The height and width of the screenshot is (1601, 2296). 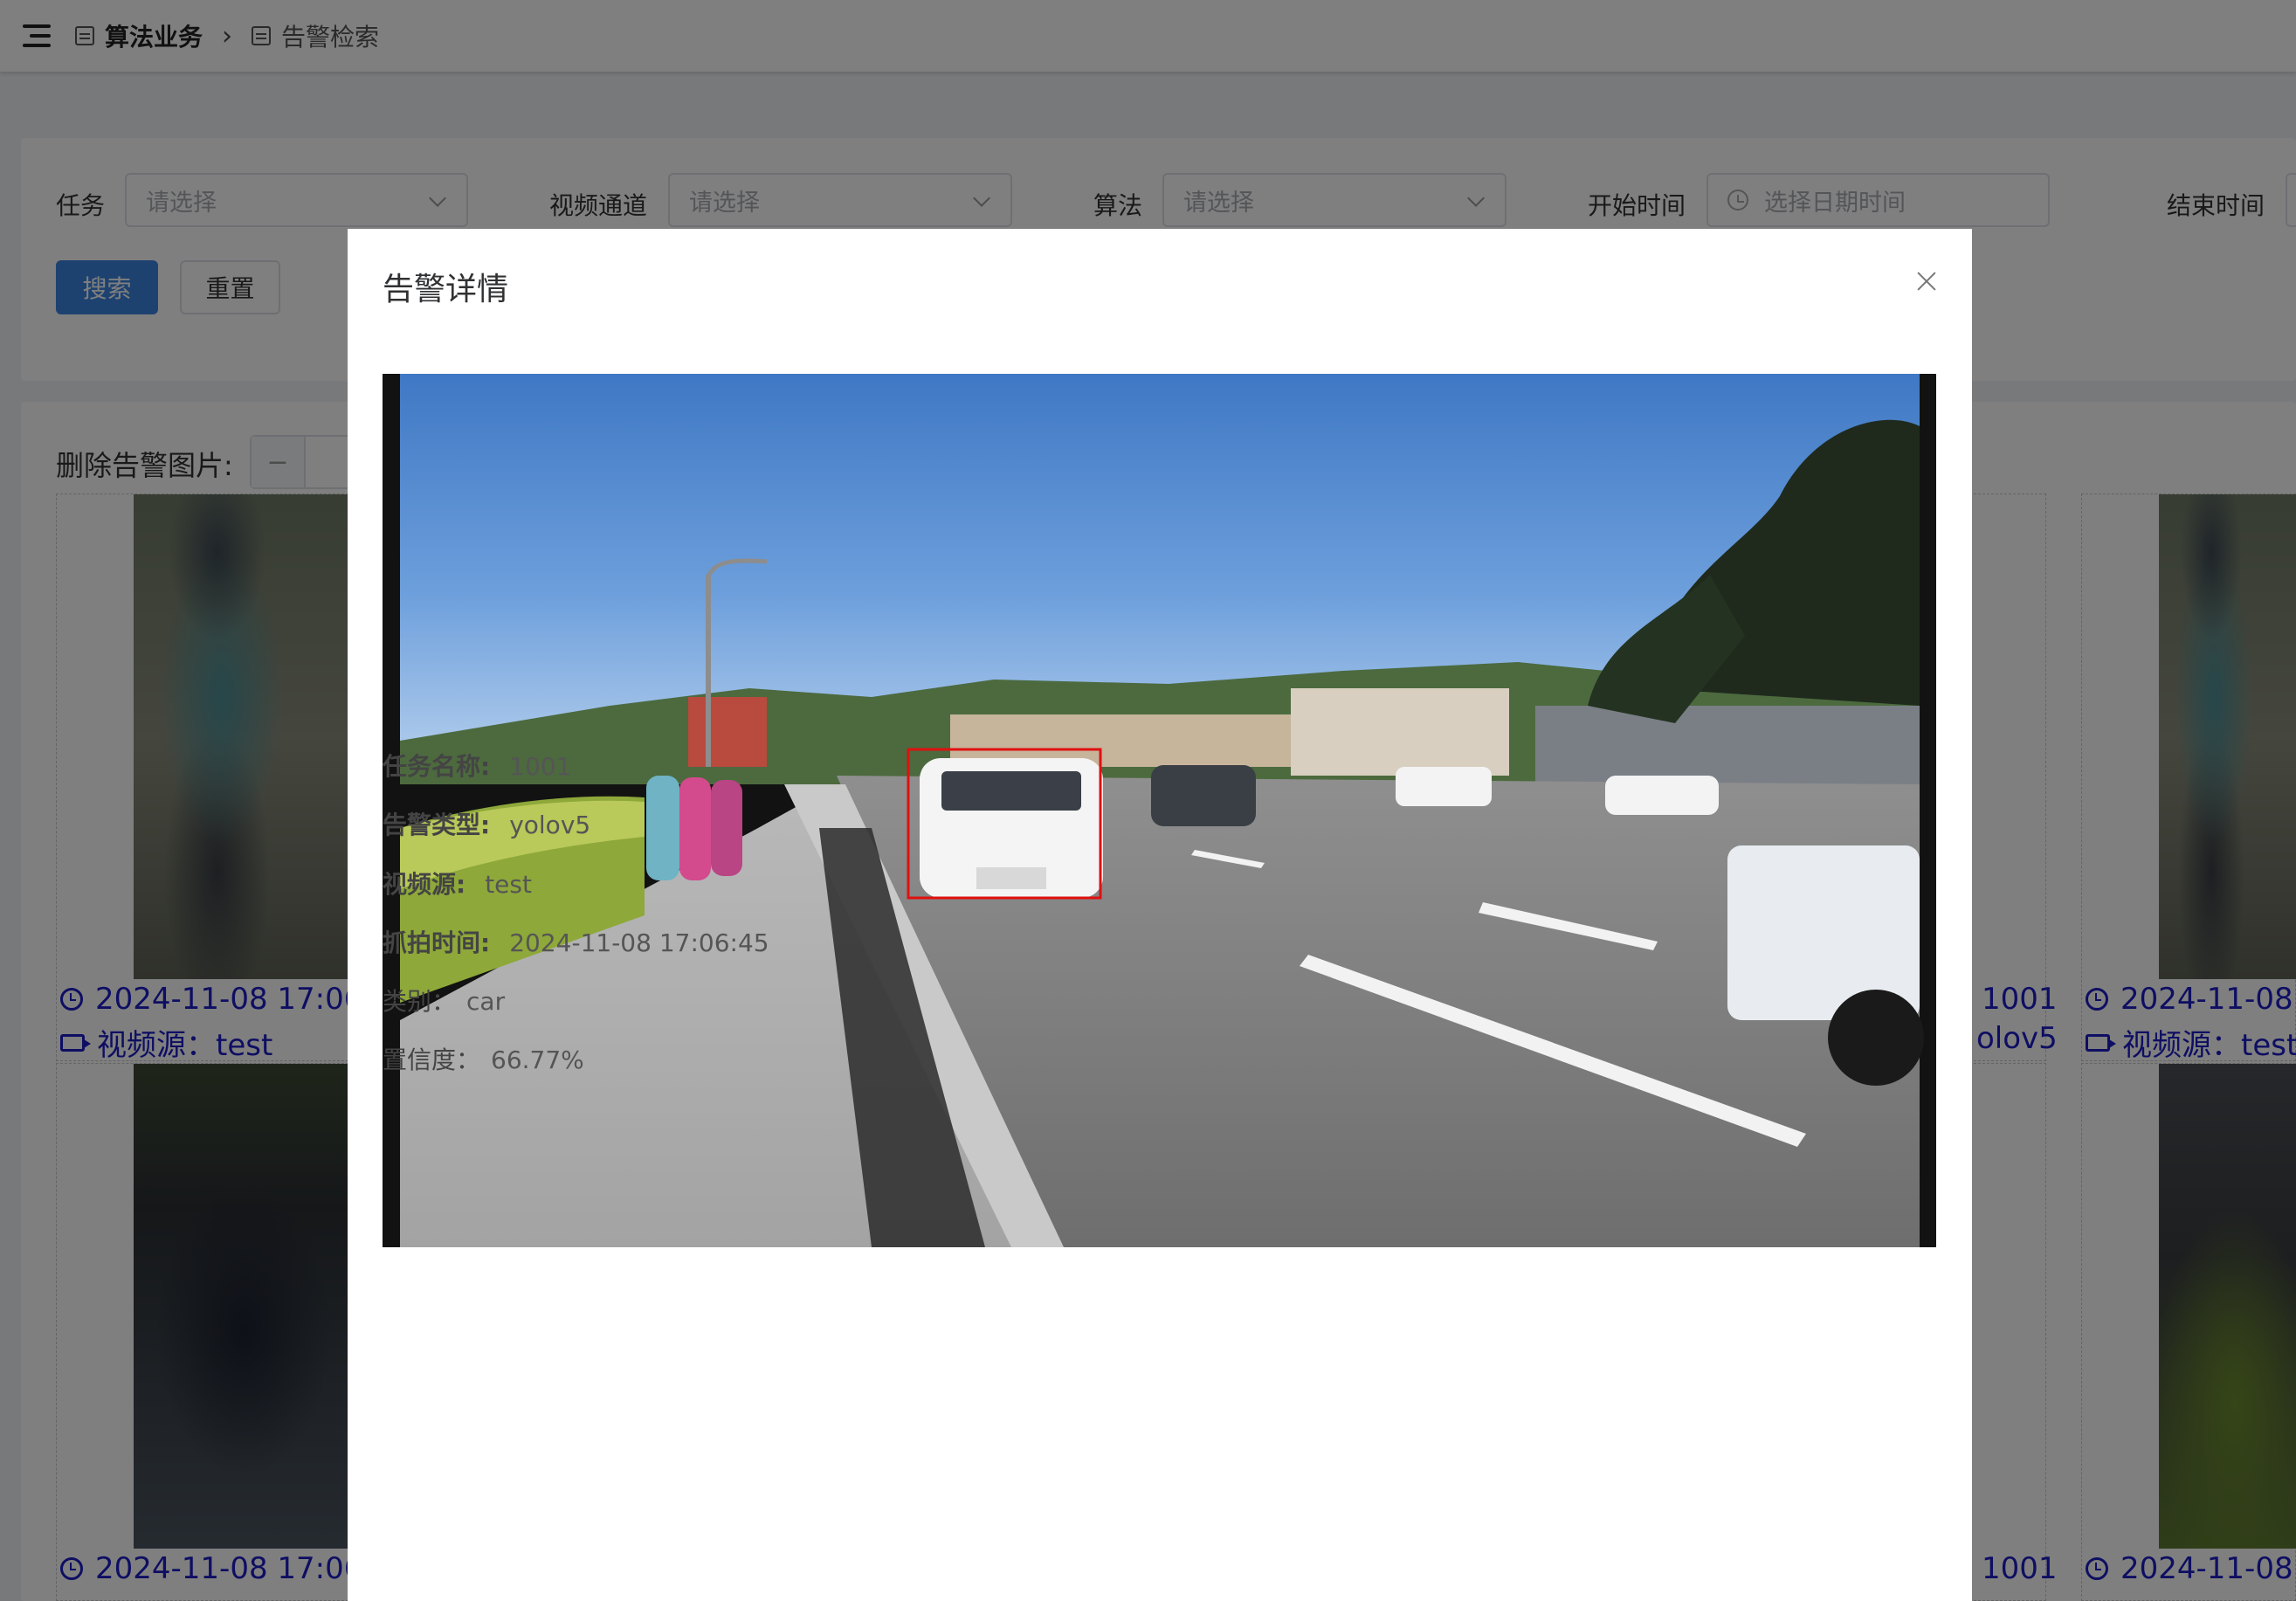 I want to click on detail-task-name: 任务名称: 1001, so click(x=477, y=766).